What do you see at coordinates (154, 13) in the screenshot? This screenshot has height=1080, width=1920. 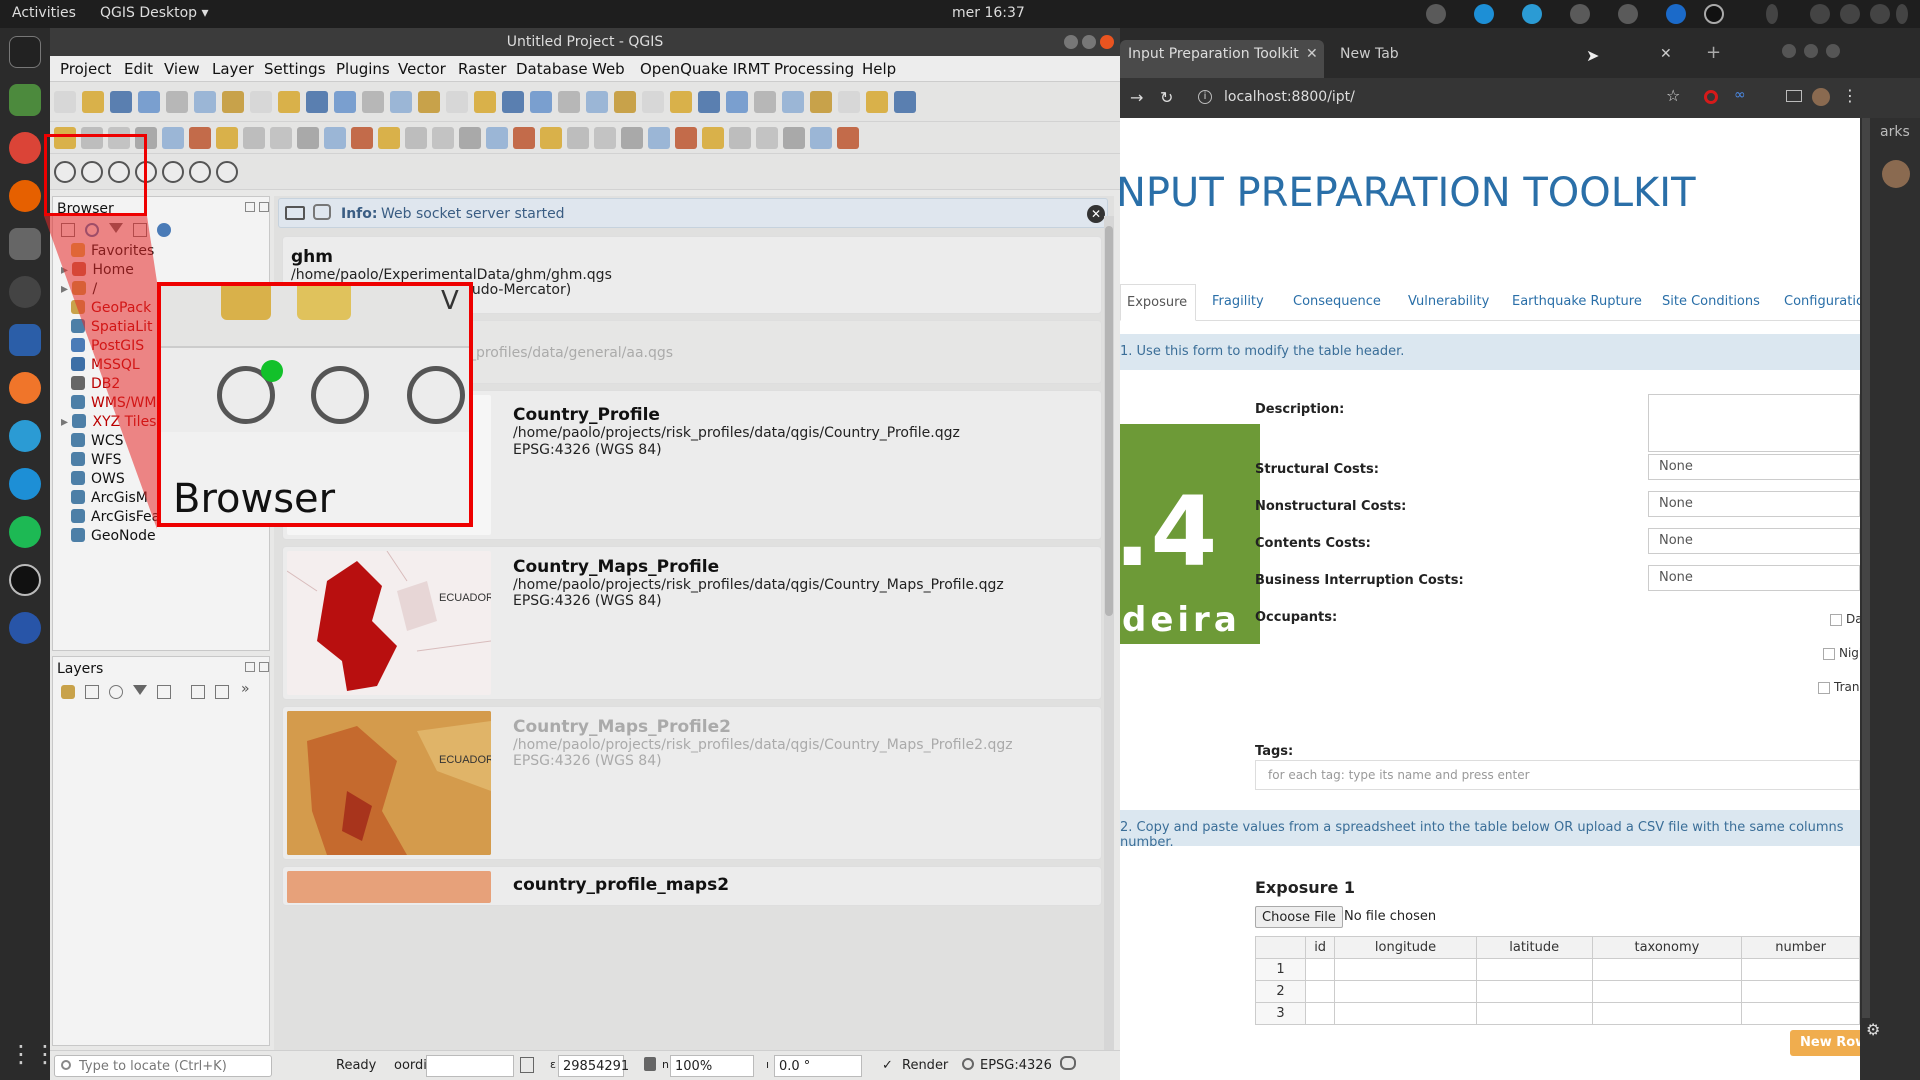 I see `app-menu: QGIS Desktop ▾` at bounding box center [154, 13].